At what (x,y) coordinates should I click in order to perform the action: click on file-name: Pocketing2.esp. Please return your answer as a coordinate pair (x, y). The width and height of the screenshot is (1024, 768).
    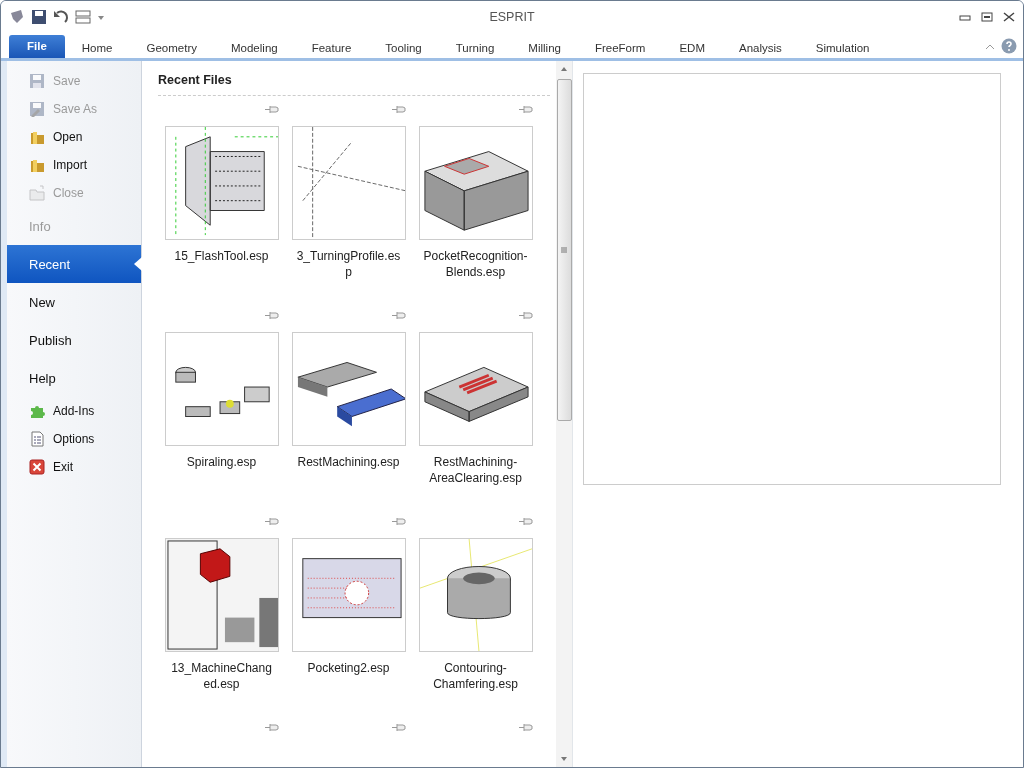
    Looking at the image, I should click on (348, 668).